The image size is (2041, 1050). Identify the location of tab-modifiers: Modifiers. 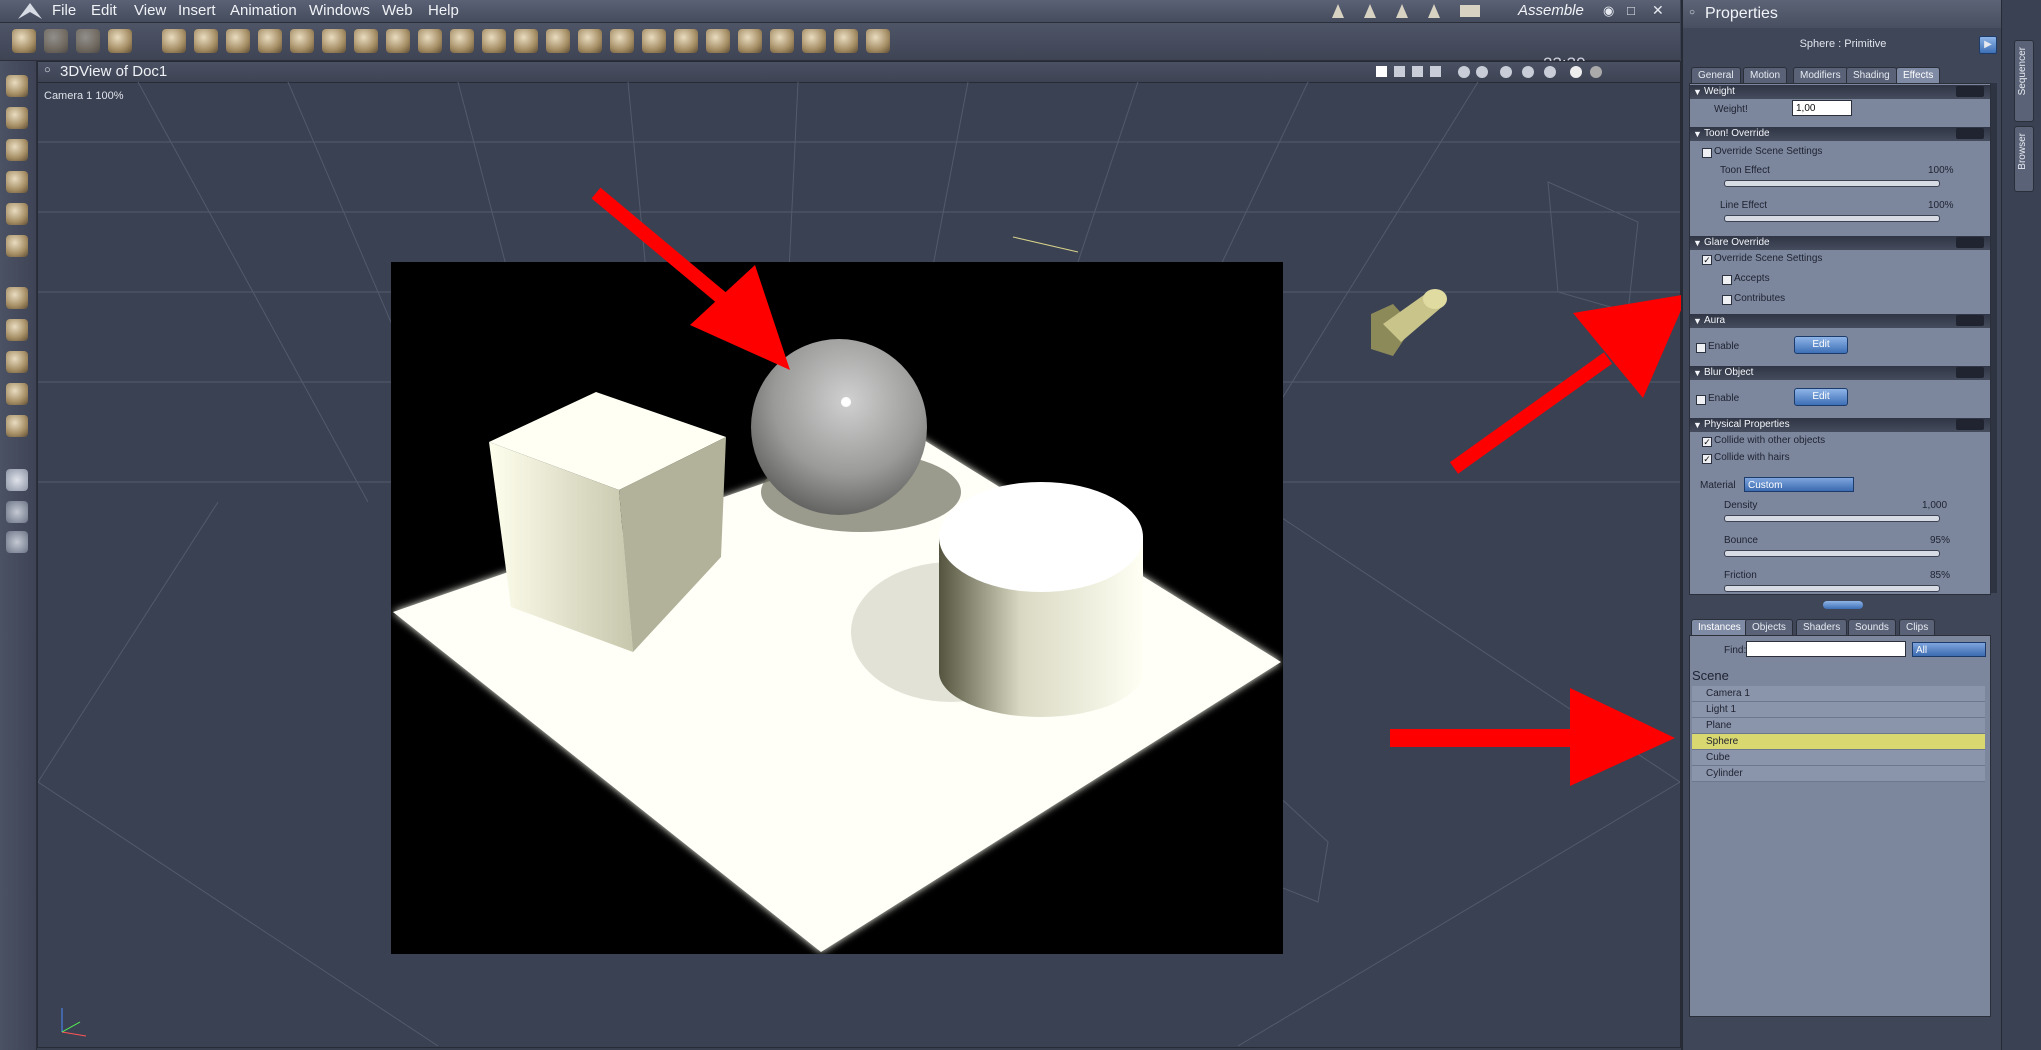
(1820, 75).